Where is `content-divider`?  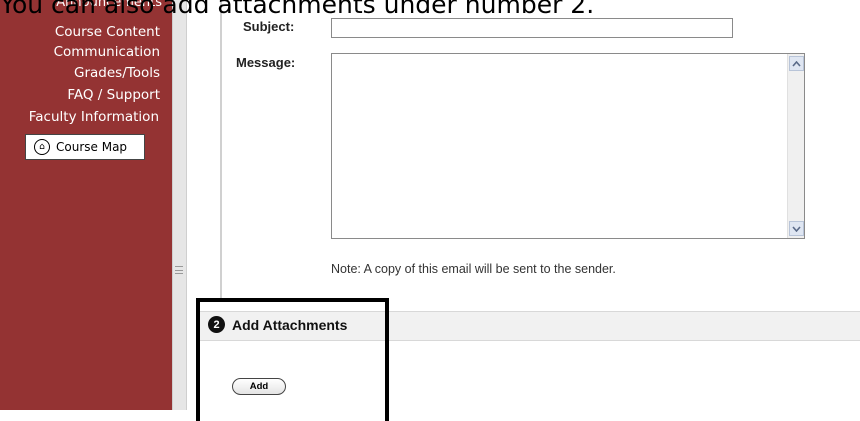 content-divider is located at coordinates (221, 150).